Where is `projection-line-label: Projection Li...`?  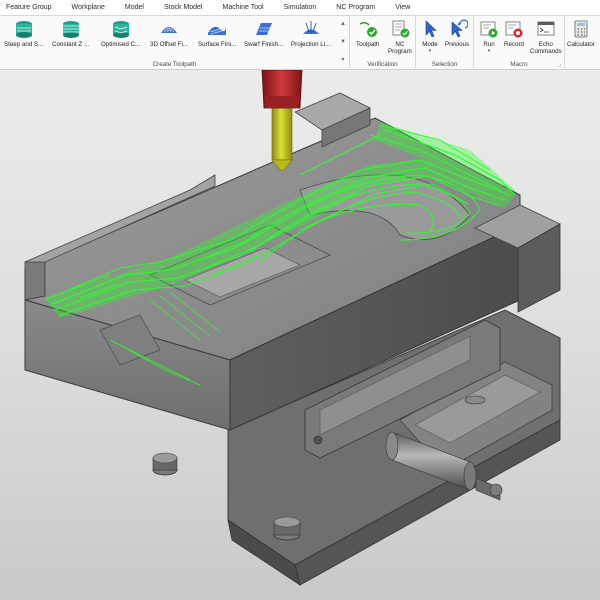 projection-line-label: Projection Li... is located at coordinates (311, 44).